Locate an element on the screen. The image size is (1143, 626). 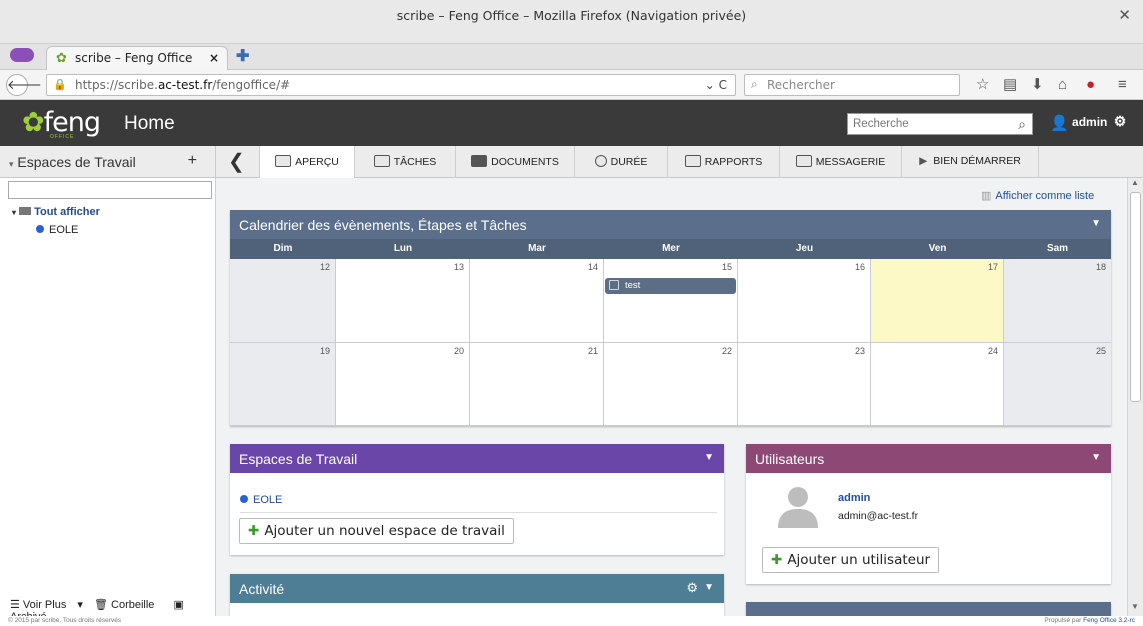
browser-tab-title: scribe – Feng Office is located at coordinates (134, 58).